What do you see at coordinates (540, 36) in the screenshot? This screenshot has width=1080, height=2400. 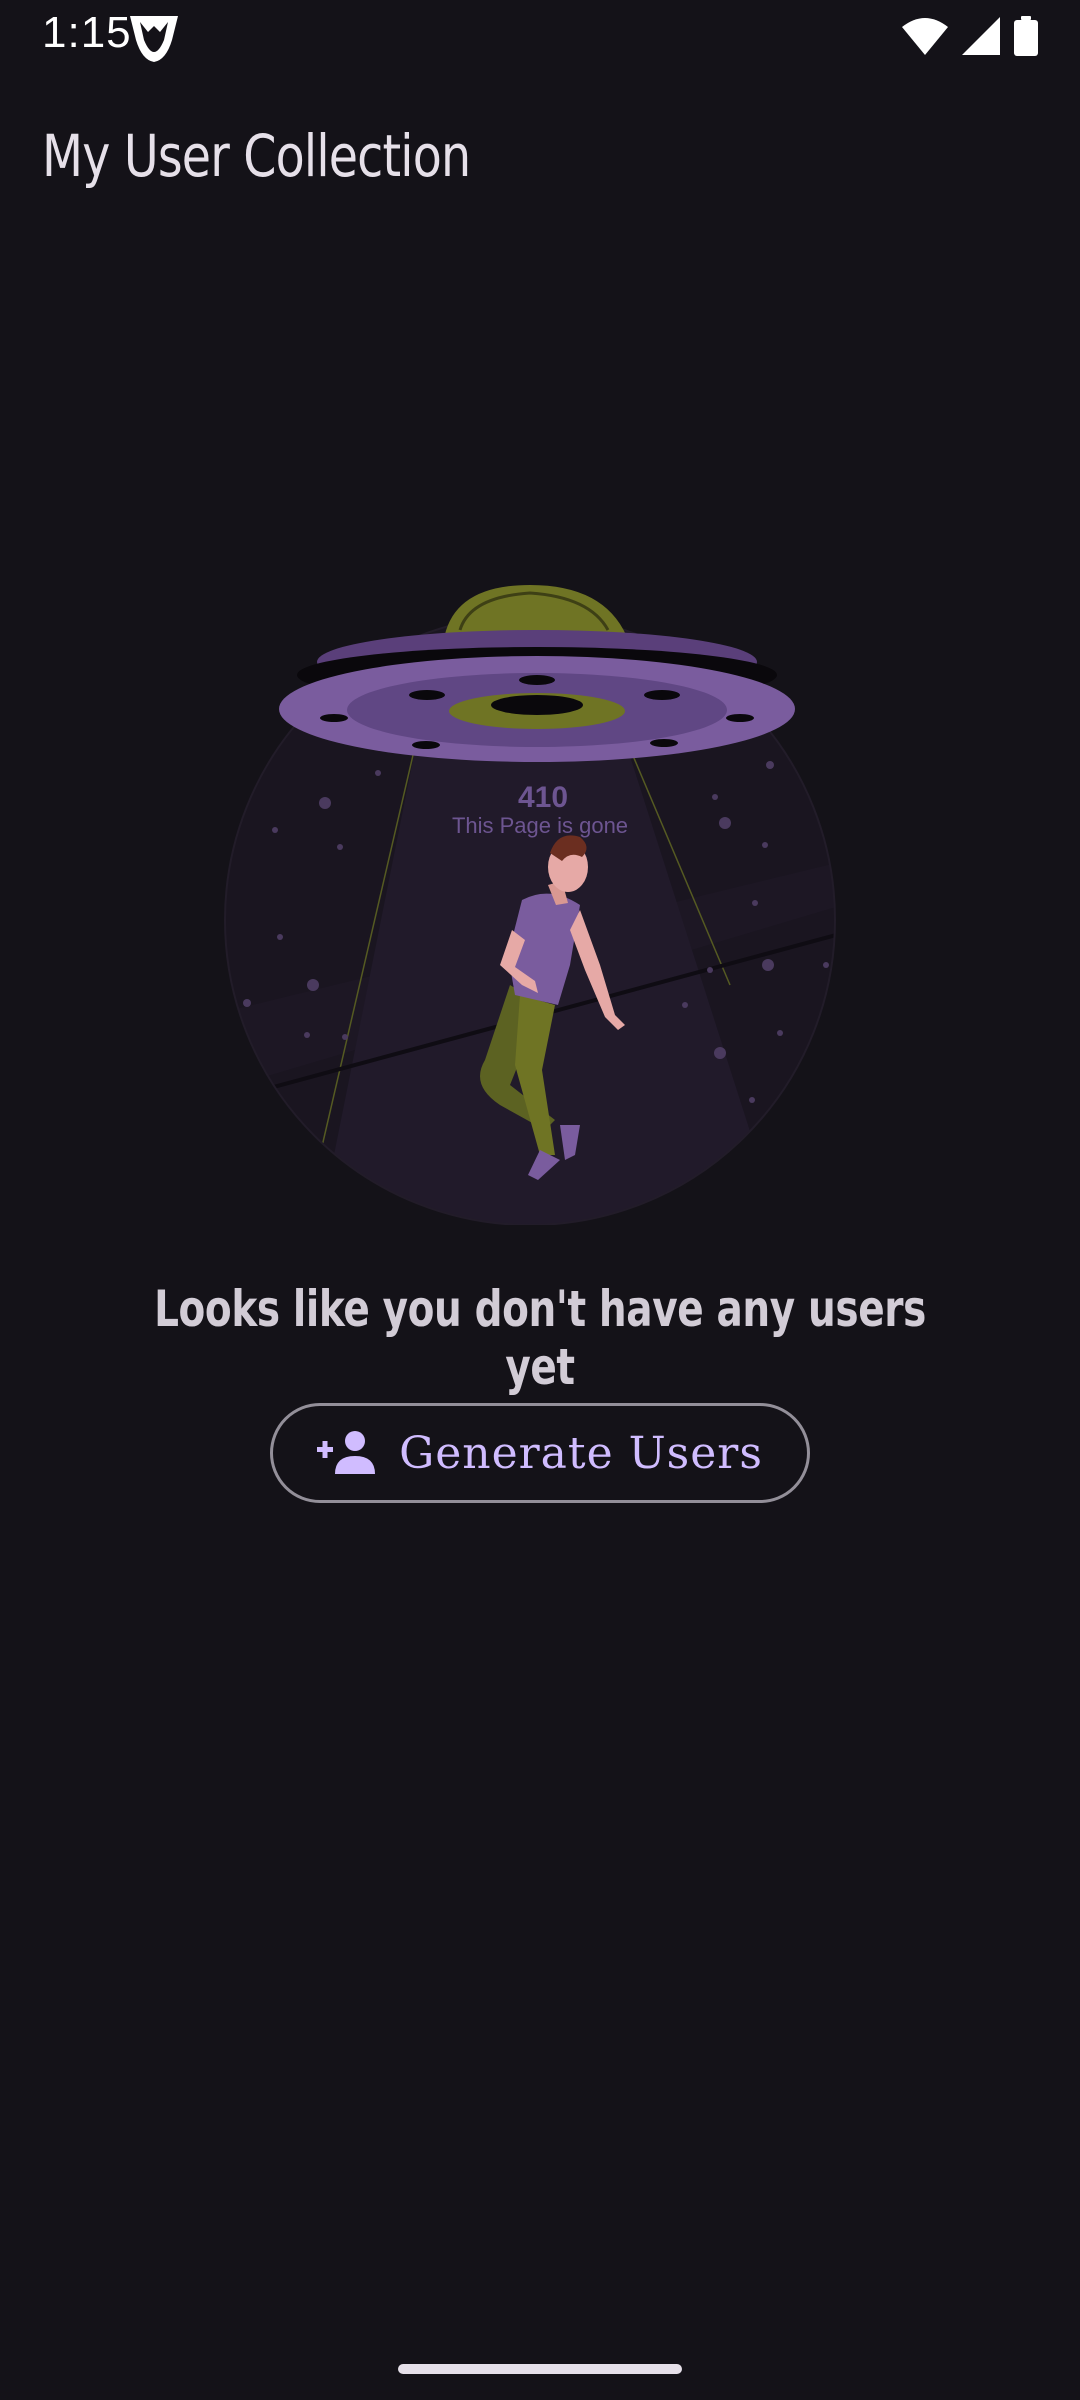 I see `status-bar: 1:15` at bounding box center [540, 36].